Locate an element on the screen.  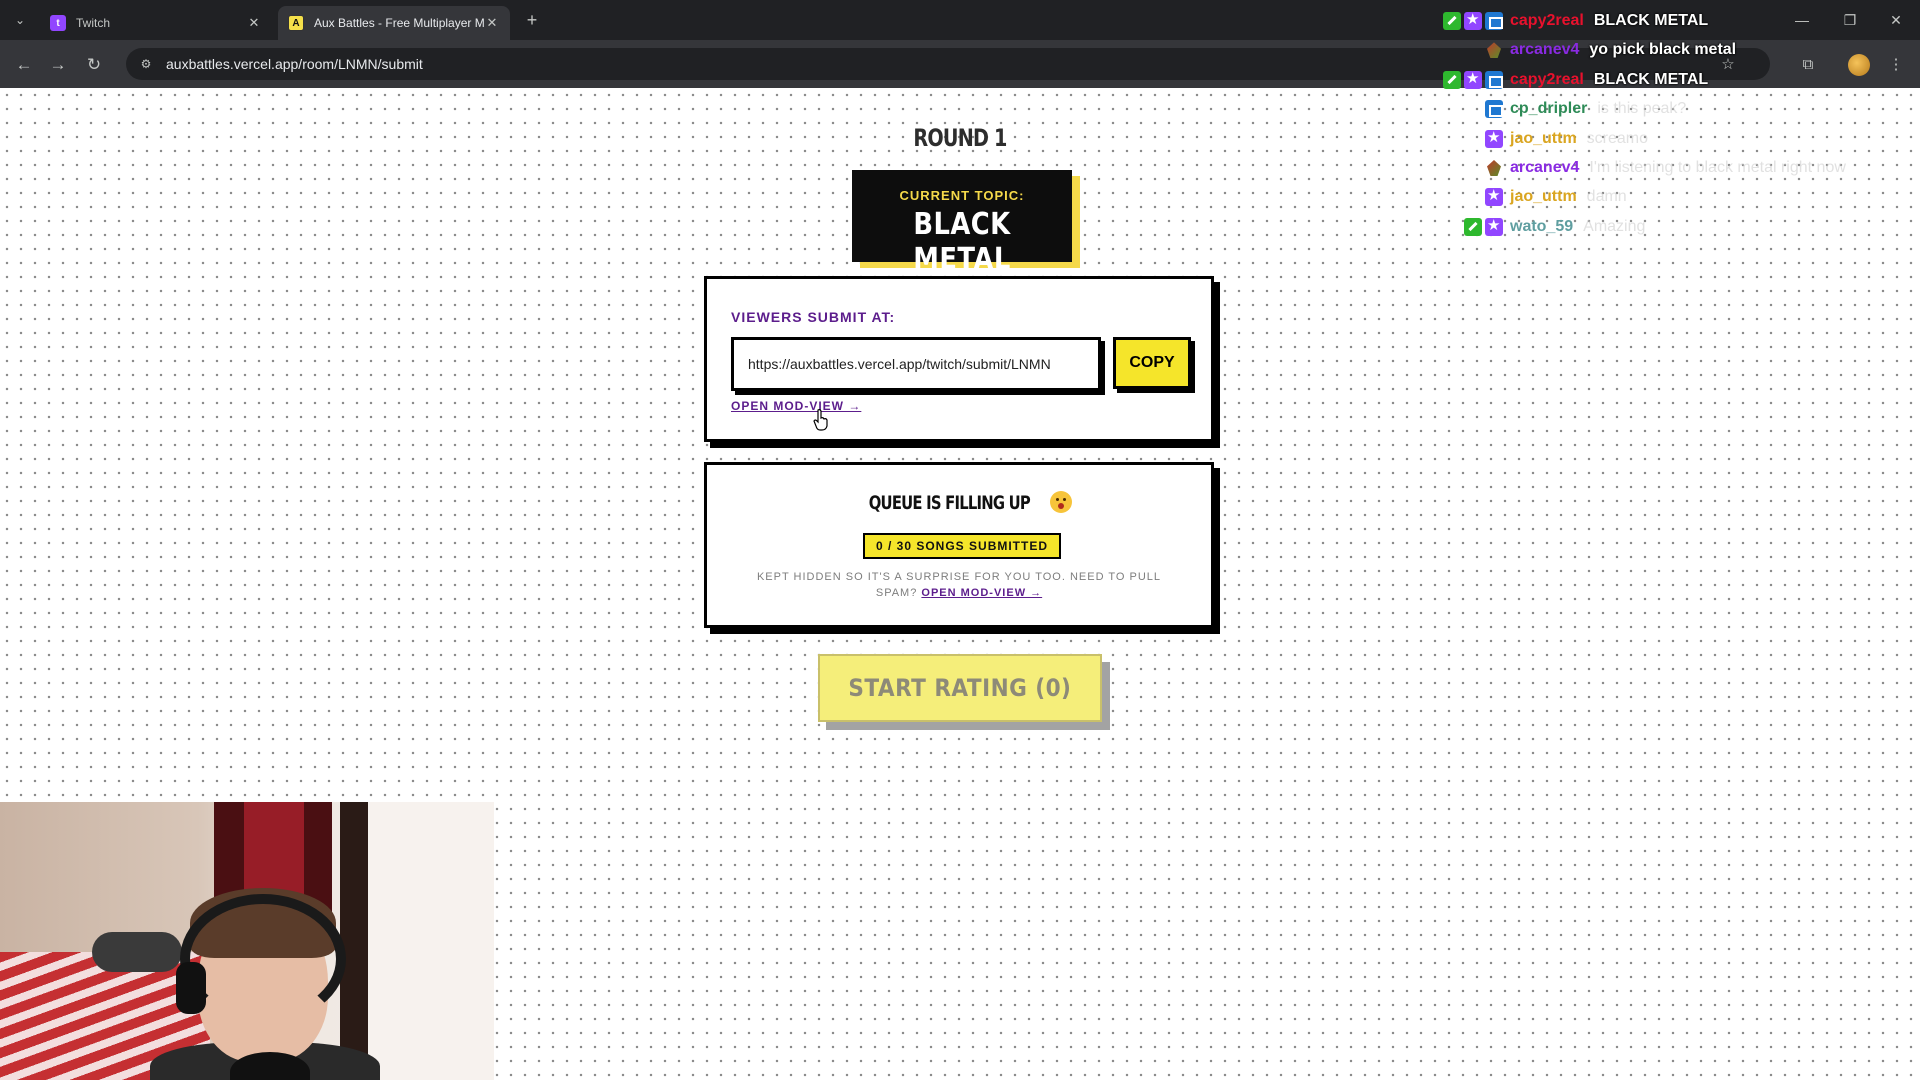
chat-message: arcanev4 yo pick black metal is located at coordinates (1610, 50).